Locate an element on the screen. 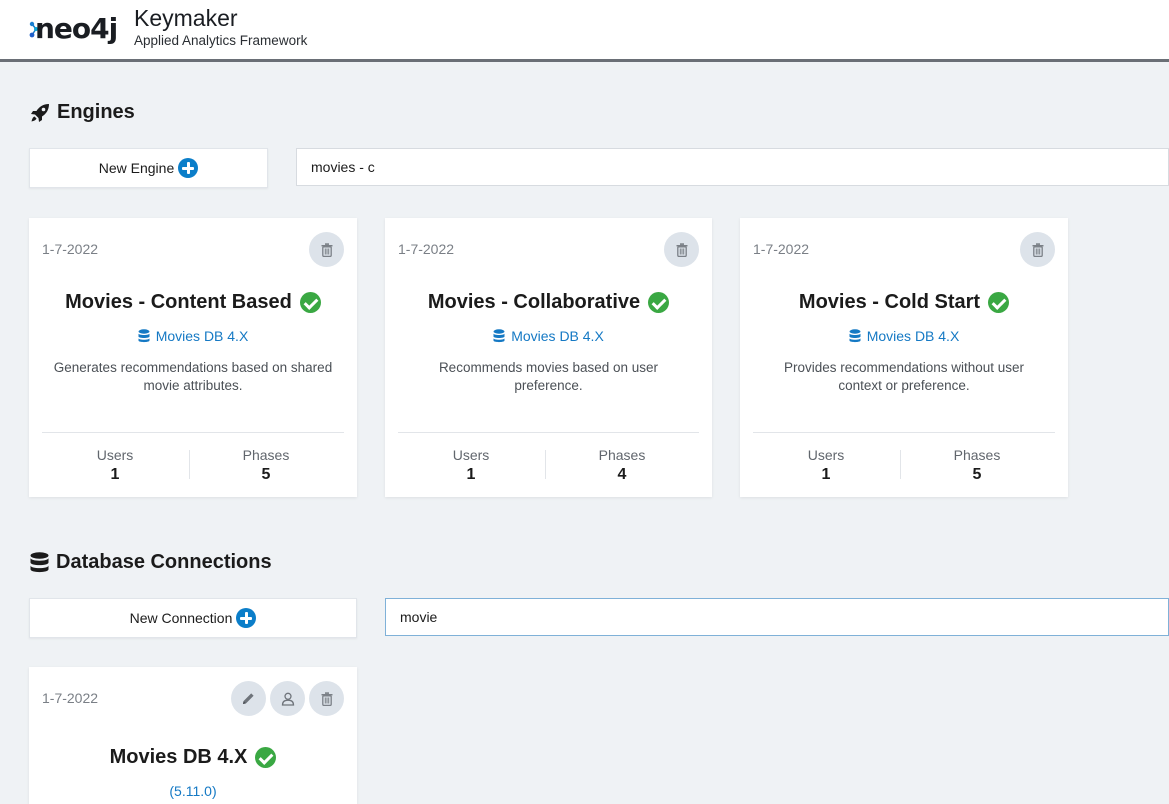 This screenshot has width=1169, height=804. logo-text: neo4j is located at coordinates (76, 28).